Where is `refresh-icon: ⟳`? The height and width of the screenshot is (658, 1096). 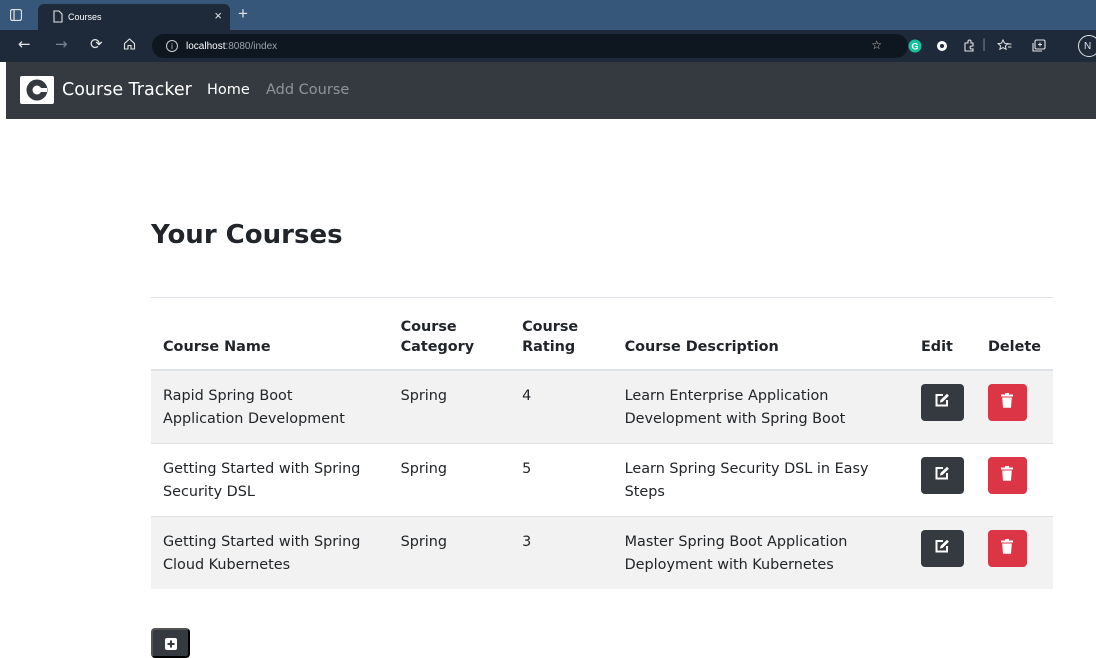
refresh-icon: ⟳ is located at coordinates (96, 44).